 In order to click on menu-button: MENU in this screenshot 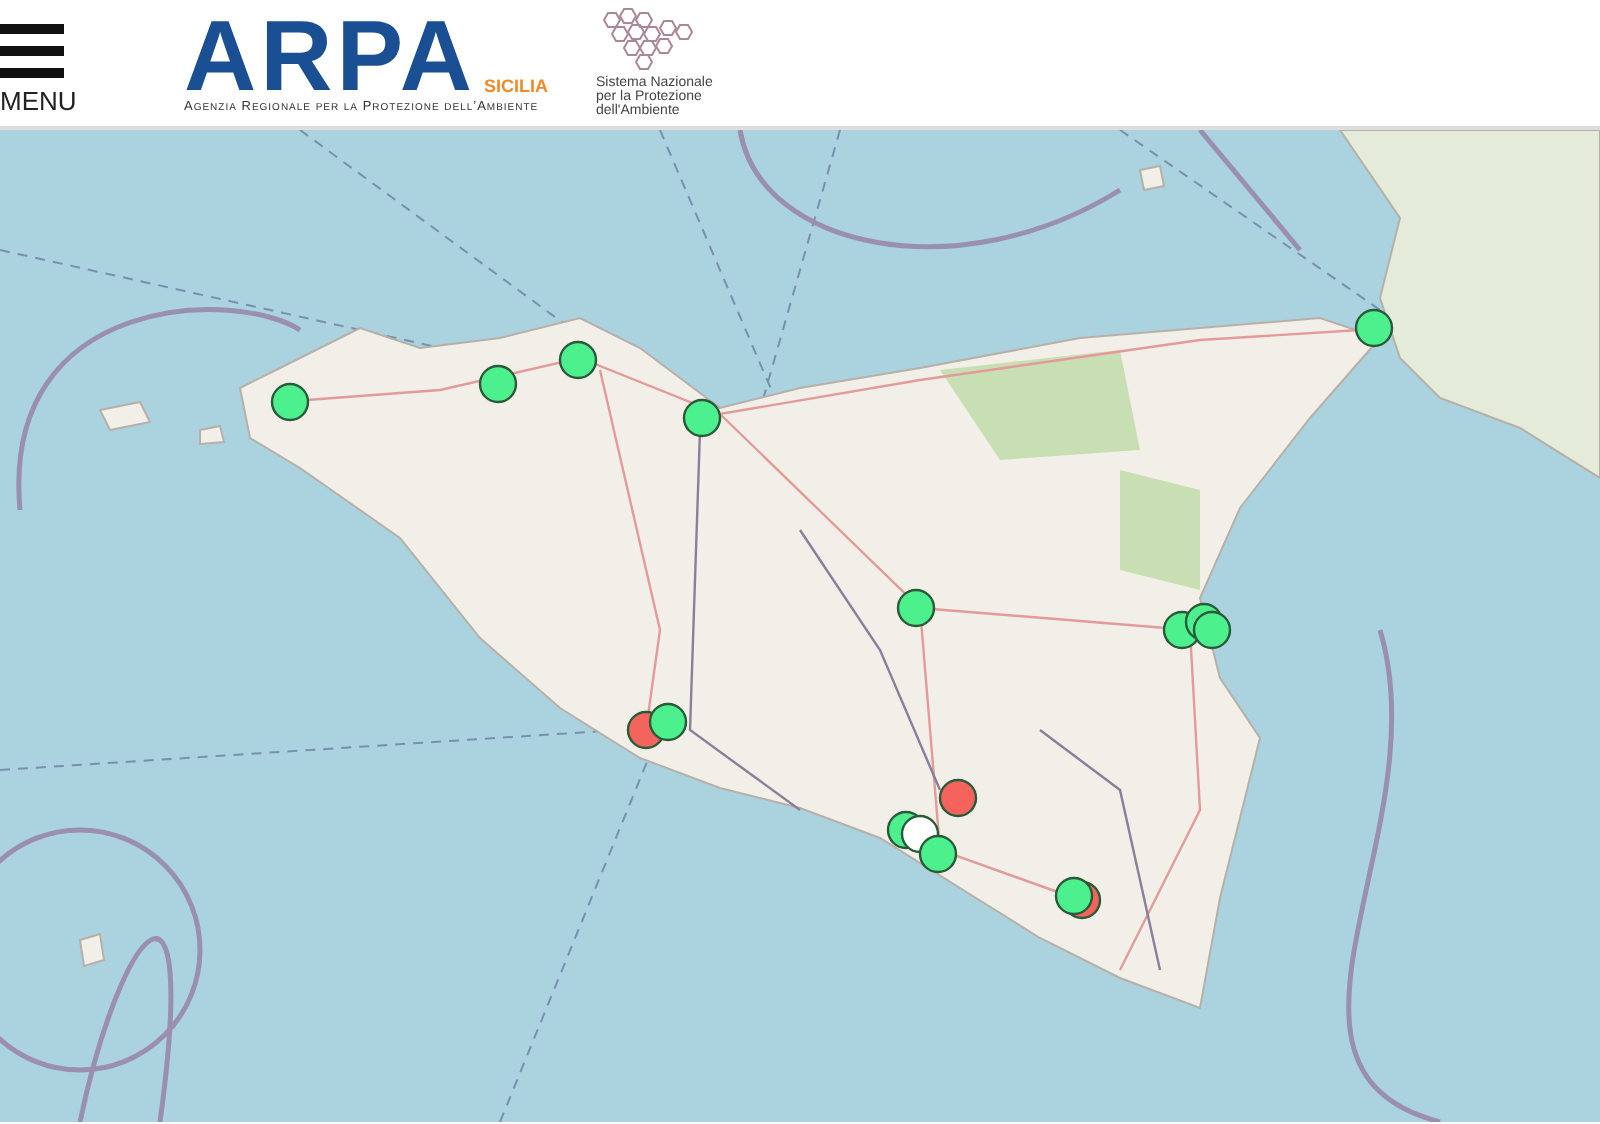, I will do `click(92, 69)`.